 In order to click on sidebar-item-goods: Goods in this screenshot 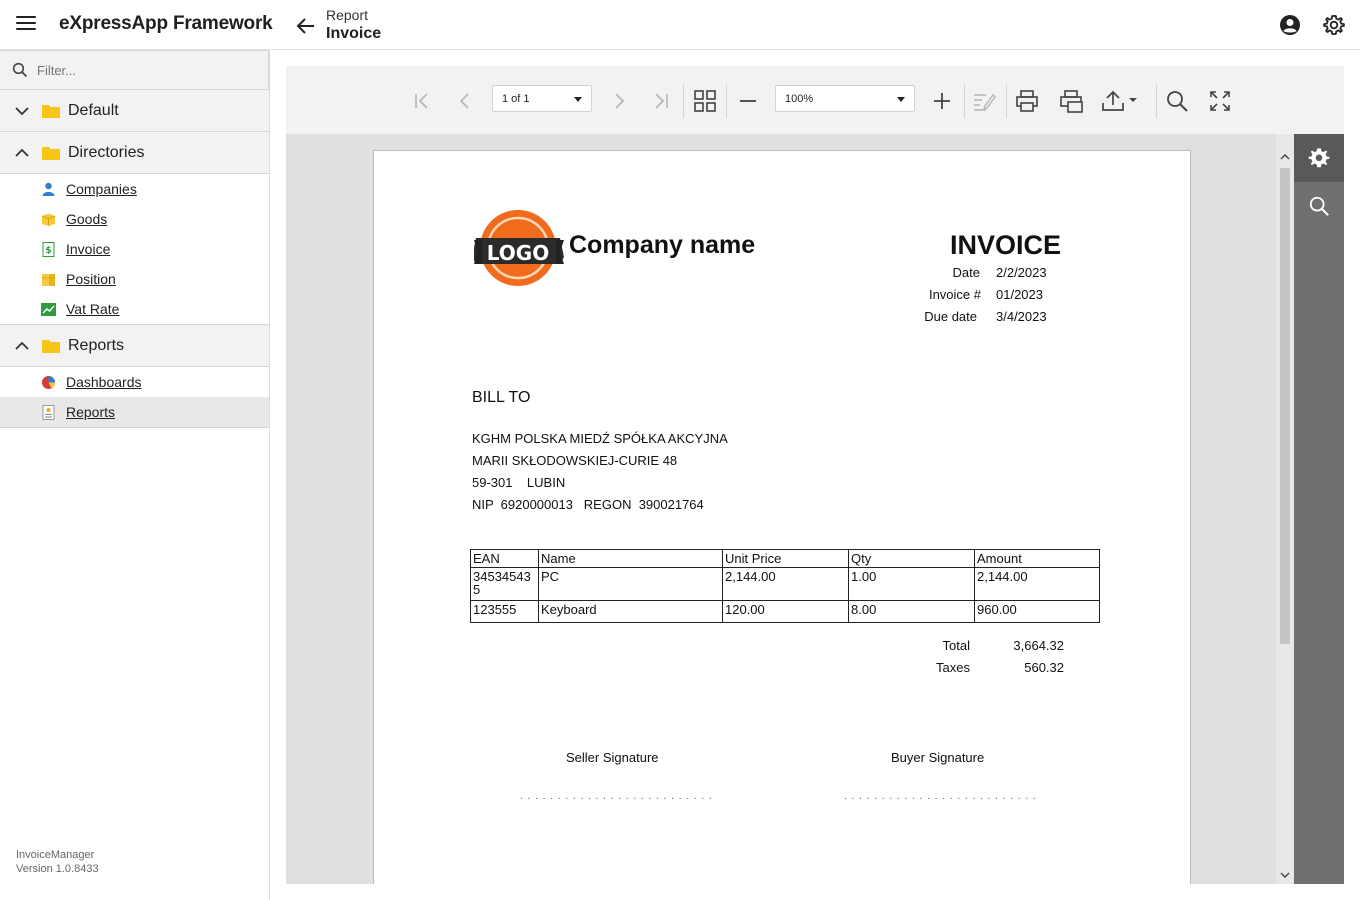, I will do `click(134, 219)`.